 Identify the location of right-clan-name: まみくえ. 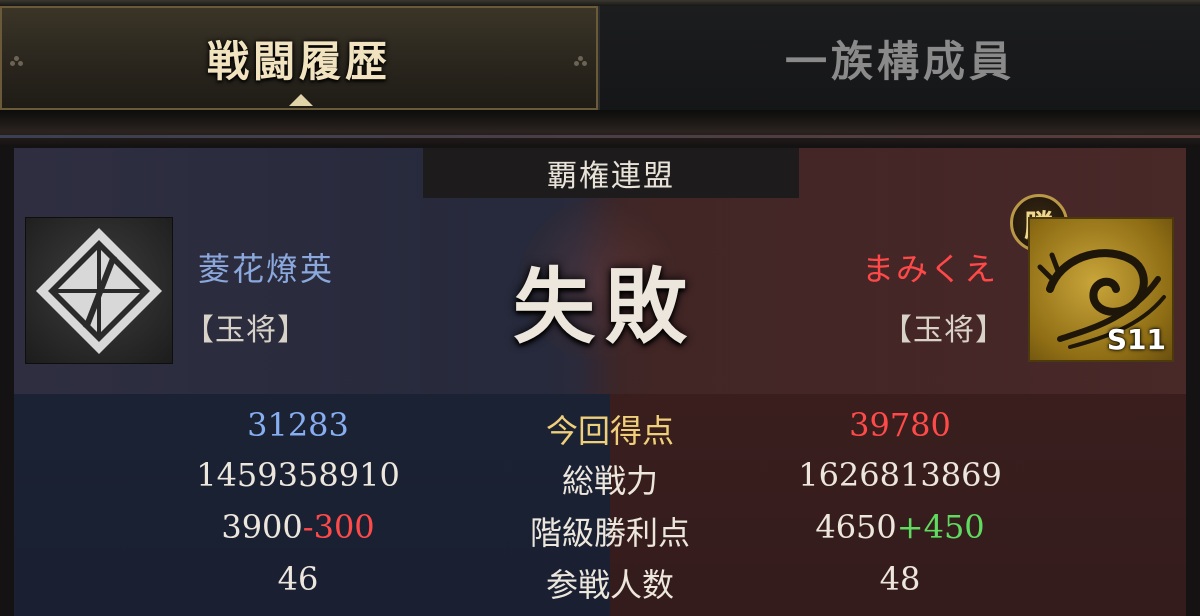
(930, 267).